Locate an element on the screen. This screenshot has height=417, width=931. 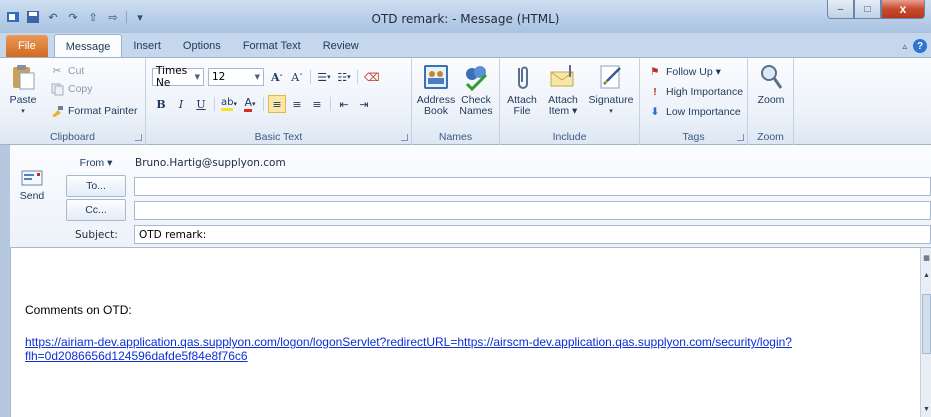
low-importance-label: Low Importance is located at coordinates (703, 112).